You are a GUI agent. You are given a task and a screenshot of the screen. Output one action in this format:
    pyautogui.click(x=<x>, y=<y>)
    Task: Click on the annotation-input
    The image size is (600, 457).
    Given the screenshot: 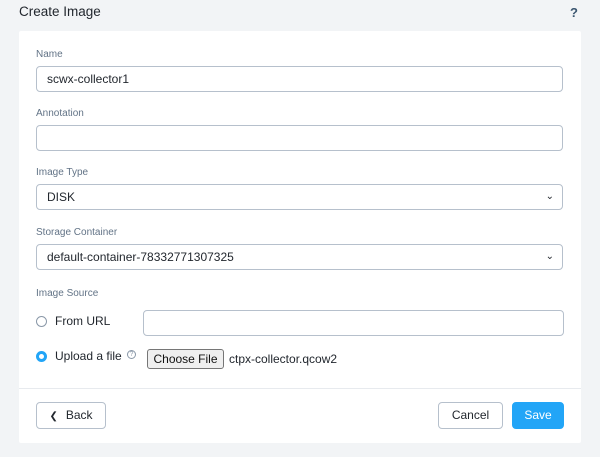 What is the action you would take?
    pyautogui.click(x=299, y=138)
    